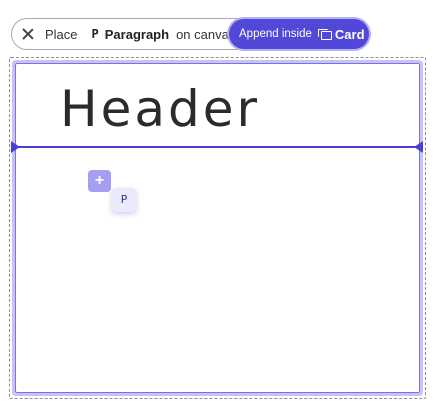 This screenshot has height=413, width=447. Describe the element at coordinates (99, 181) in the screenshot. I see `plus-icon: +` at that location.